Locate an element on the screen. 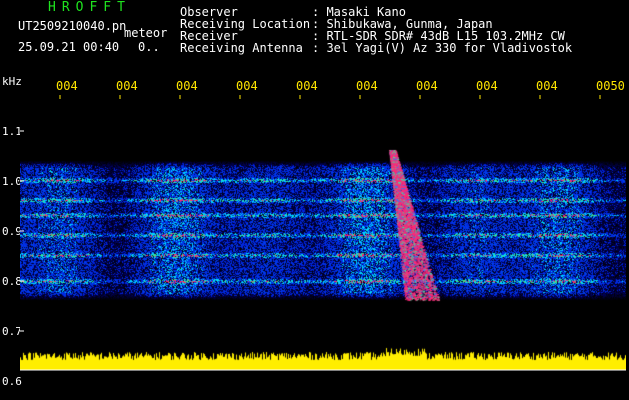  app-title: HROFFT is located at coordinates (89, 7).